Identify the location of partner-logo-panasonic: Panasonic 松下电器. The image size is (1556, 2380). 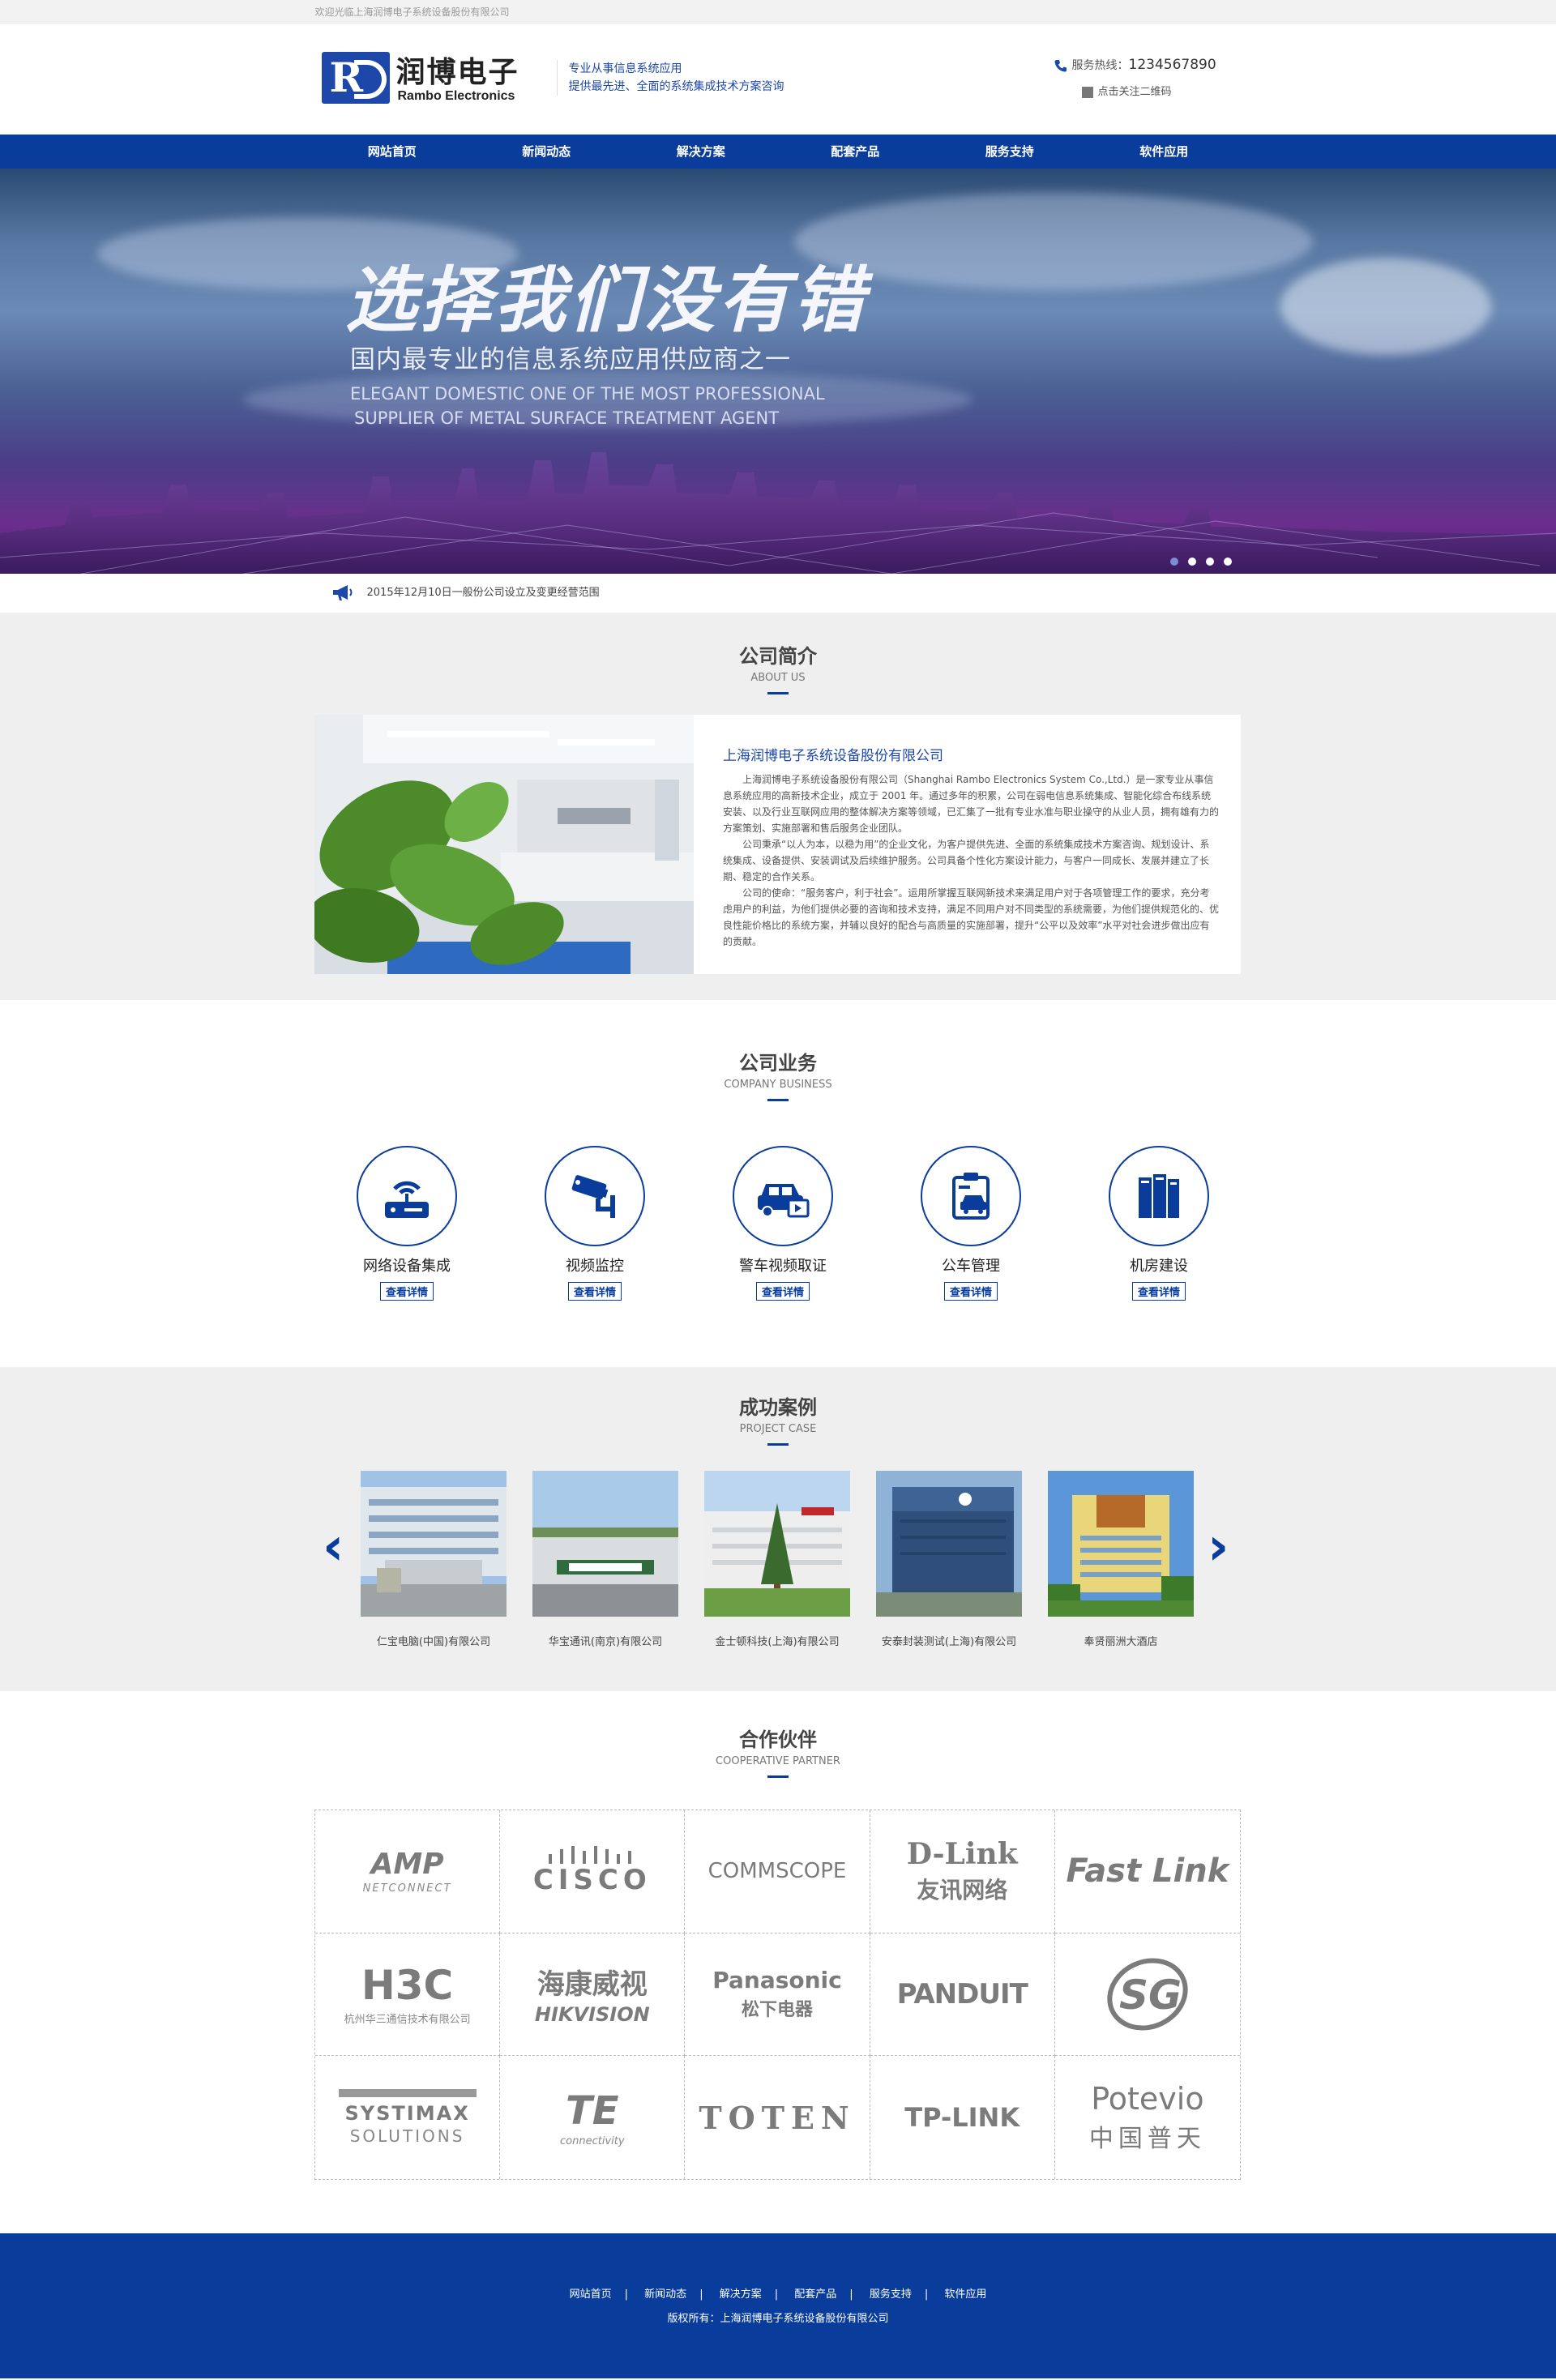
(777, 1995).